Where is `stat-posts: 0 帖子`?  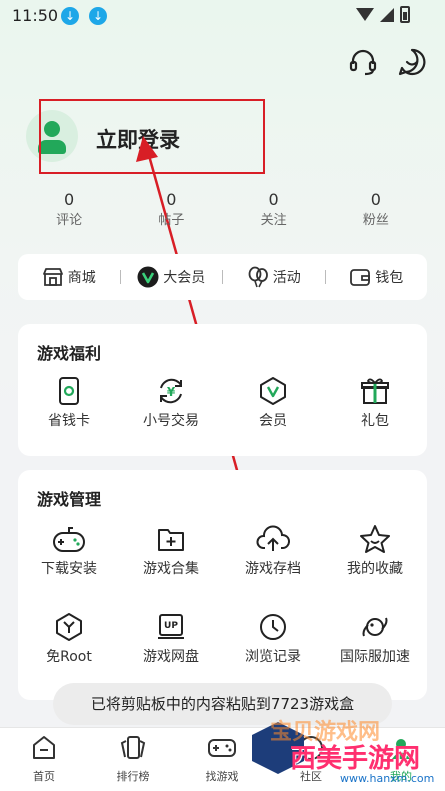 stat-posts: 0 帖子 is located at coordinates (171, 212).